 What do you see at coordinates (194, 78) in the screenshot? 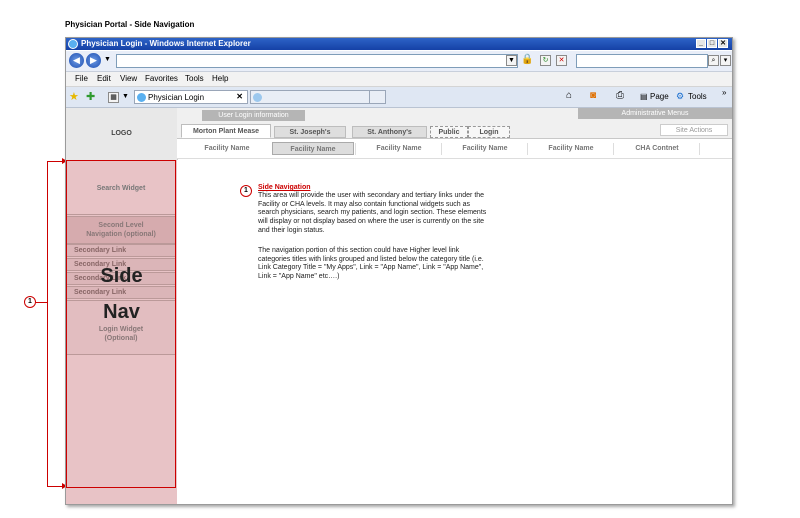
I see `menu-tools: Tools` at bounding box center [194, 78].